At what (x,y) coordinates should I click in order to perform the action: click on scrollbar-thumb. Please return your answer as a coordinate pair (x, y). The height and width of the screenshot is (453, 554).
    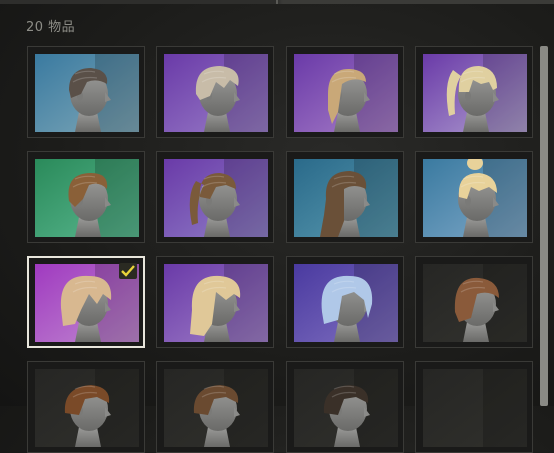
    Looking at the image, I should click on (544, 226).